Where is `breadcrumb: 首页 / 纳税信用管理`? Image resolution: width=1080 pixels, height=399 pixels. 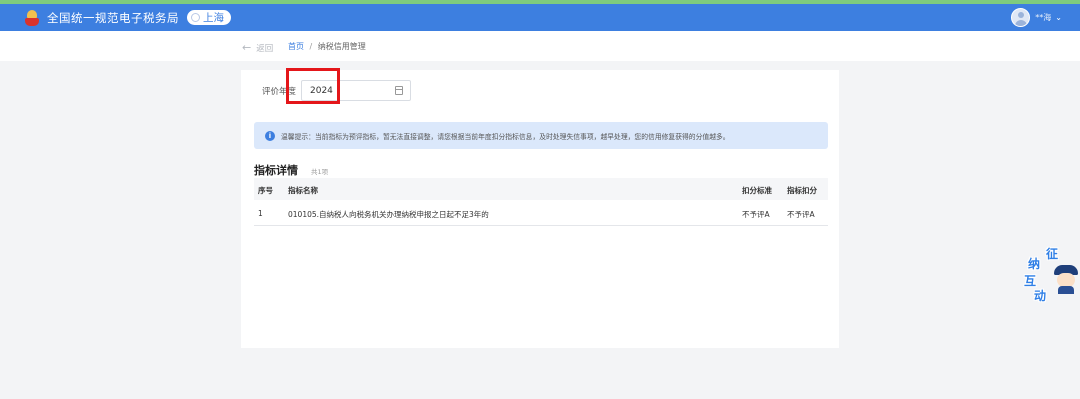 breadcrumb: 首页 / 纳税信用管理 is located at coordinates (327, 46).